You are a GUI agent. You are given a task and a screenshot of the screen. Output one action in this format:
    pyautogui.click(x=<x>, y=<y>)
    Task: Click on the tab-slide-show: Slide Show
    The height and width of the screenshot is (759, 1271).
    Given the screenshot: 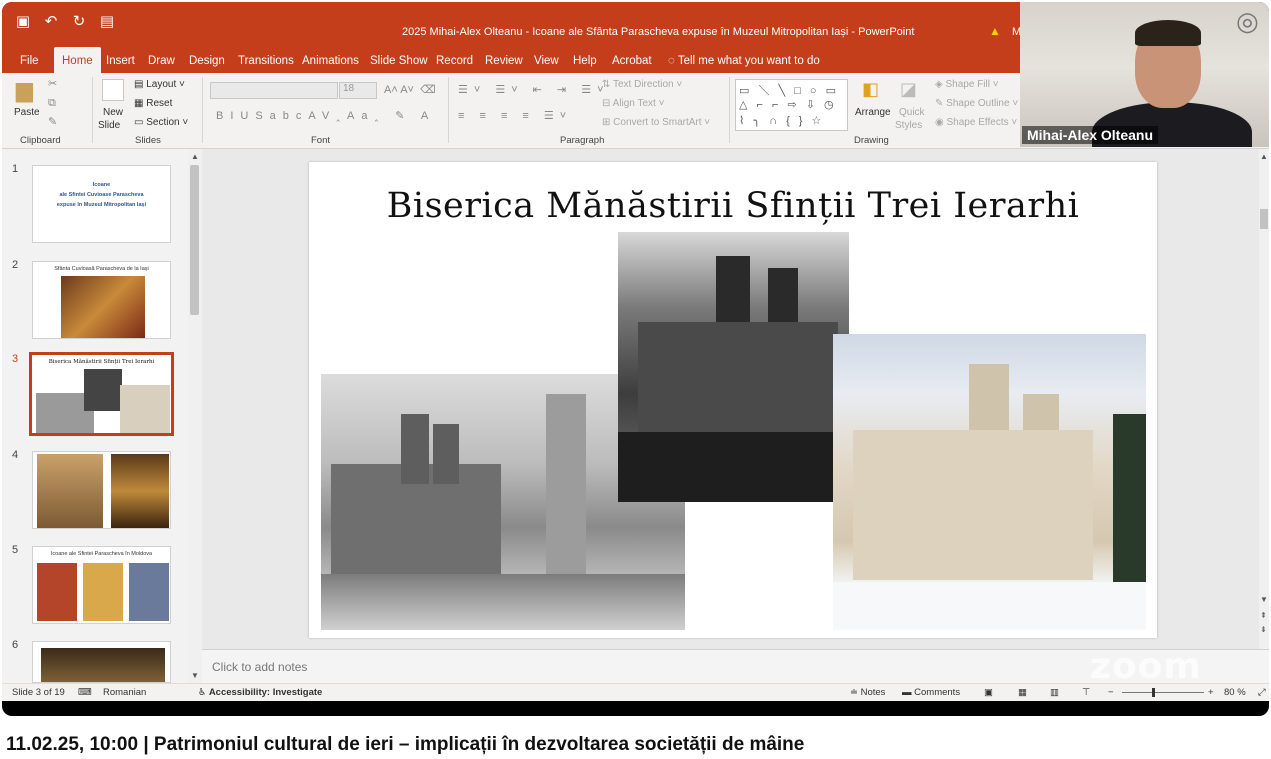 What is the action you would take?
    pyautogui.click(x=399, y=60)
    